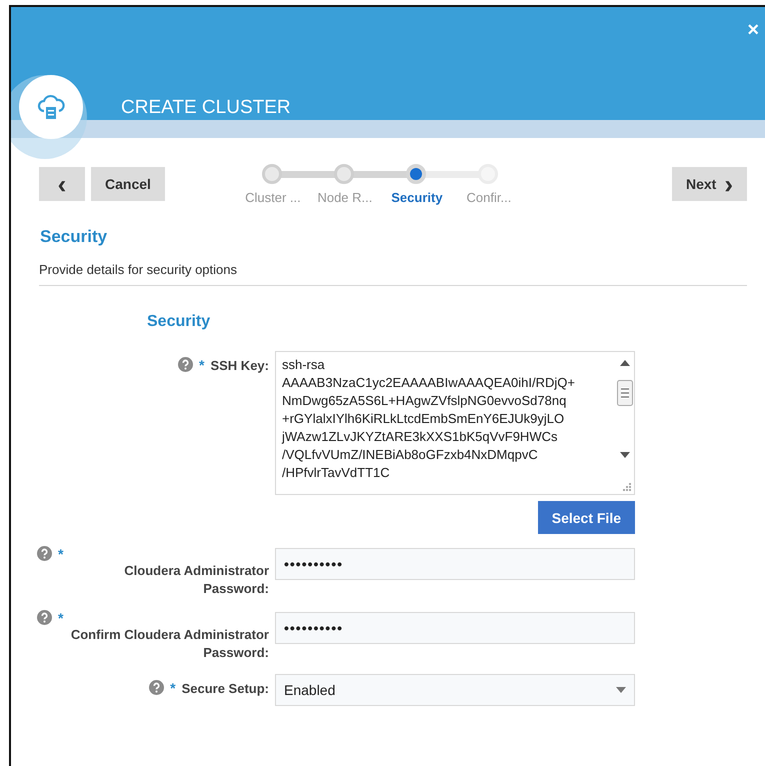 The height and width of the screenshot is (766, 765). I want to click on section-heading: Security, so click(179, 322).